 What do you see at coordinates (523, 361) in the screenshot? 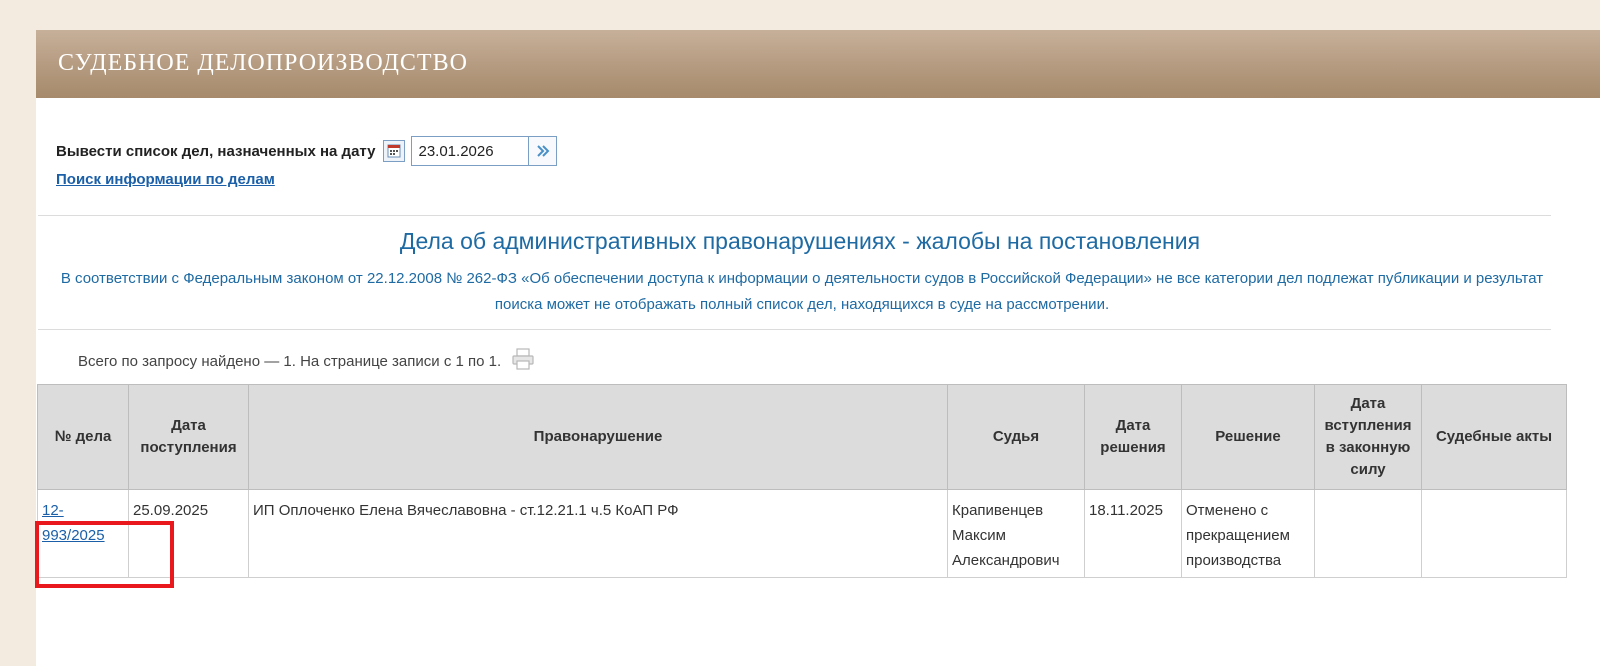
I see `printer-icon` at bounding box center [523, 361].